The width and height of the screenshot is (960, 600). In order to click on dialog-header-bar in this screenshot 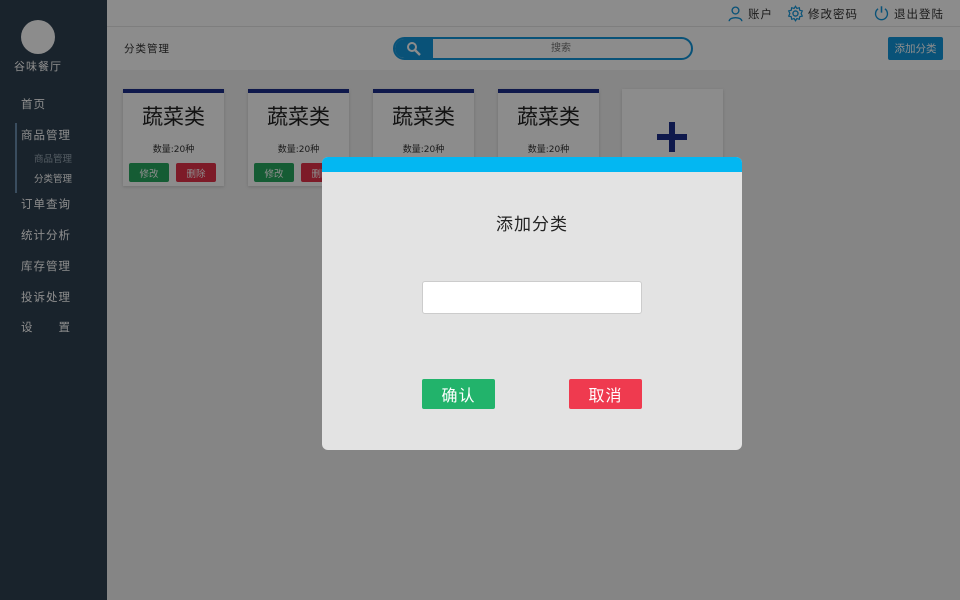, I will do `click(532, 164)`.